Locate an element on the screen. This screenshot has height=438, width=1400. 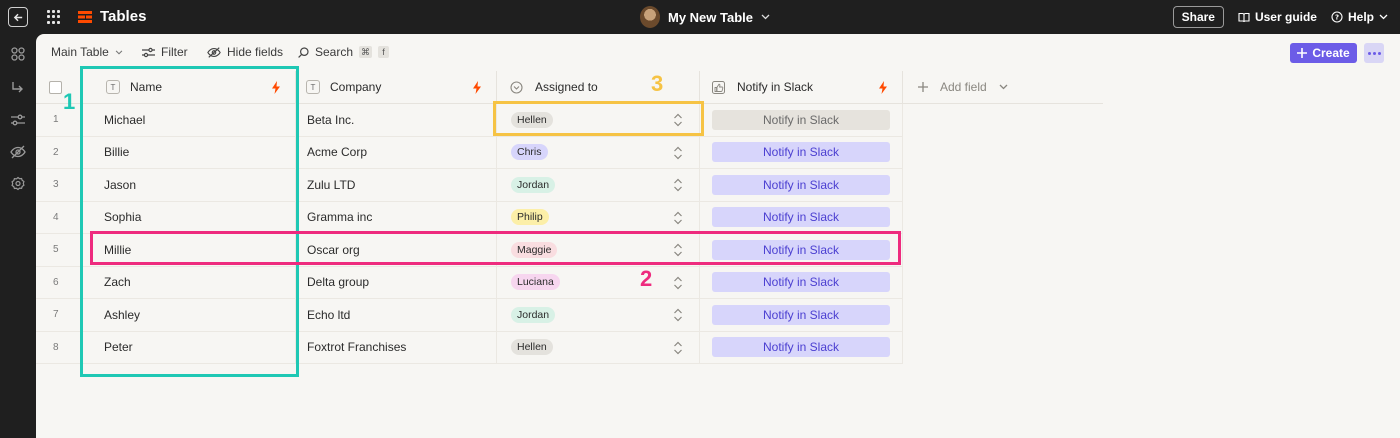
column-label-assigned: Assigned to is located at coordinates (566, 87).